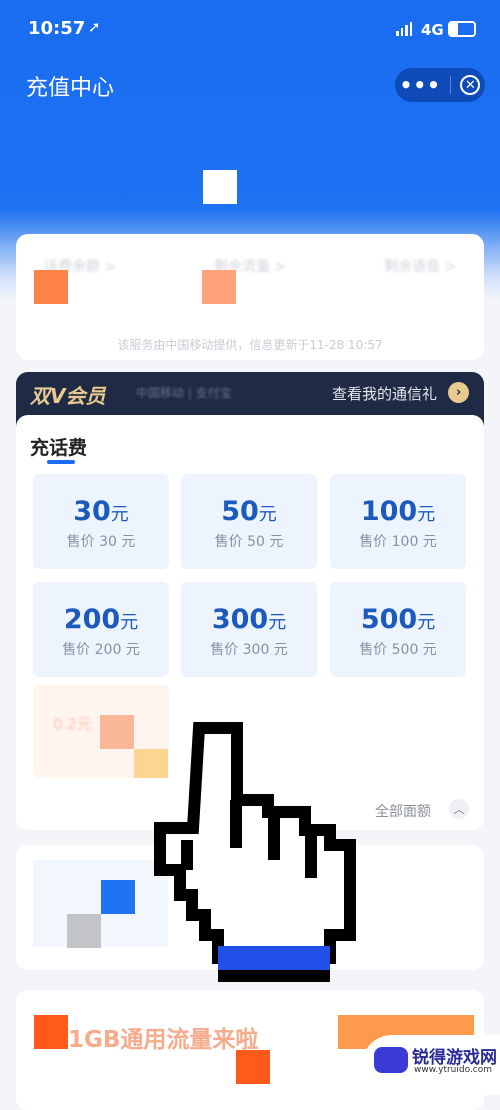 The image size is (500, 1110). What do you see at coordinates (453, 1070) in the screenshot?
I see `watermark-url: www.ytruido.com` at bounding box center [453, 1070].